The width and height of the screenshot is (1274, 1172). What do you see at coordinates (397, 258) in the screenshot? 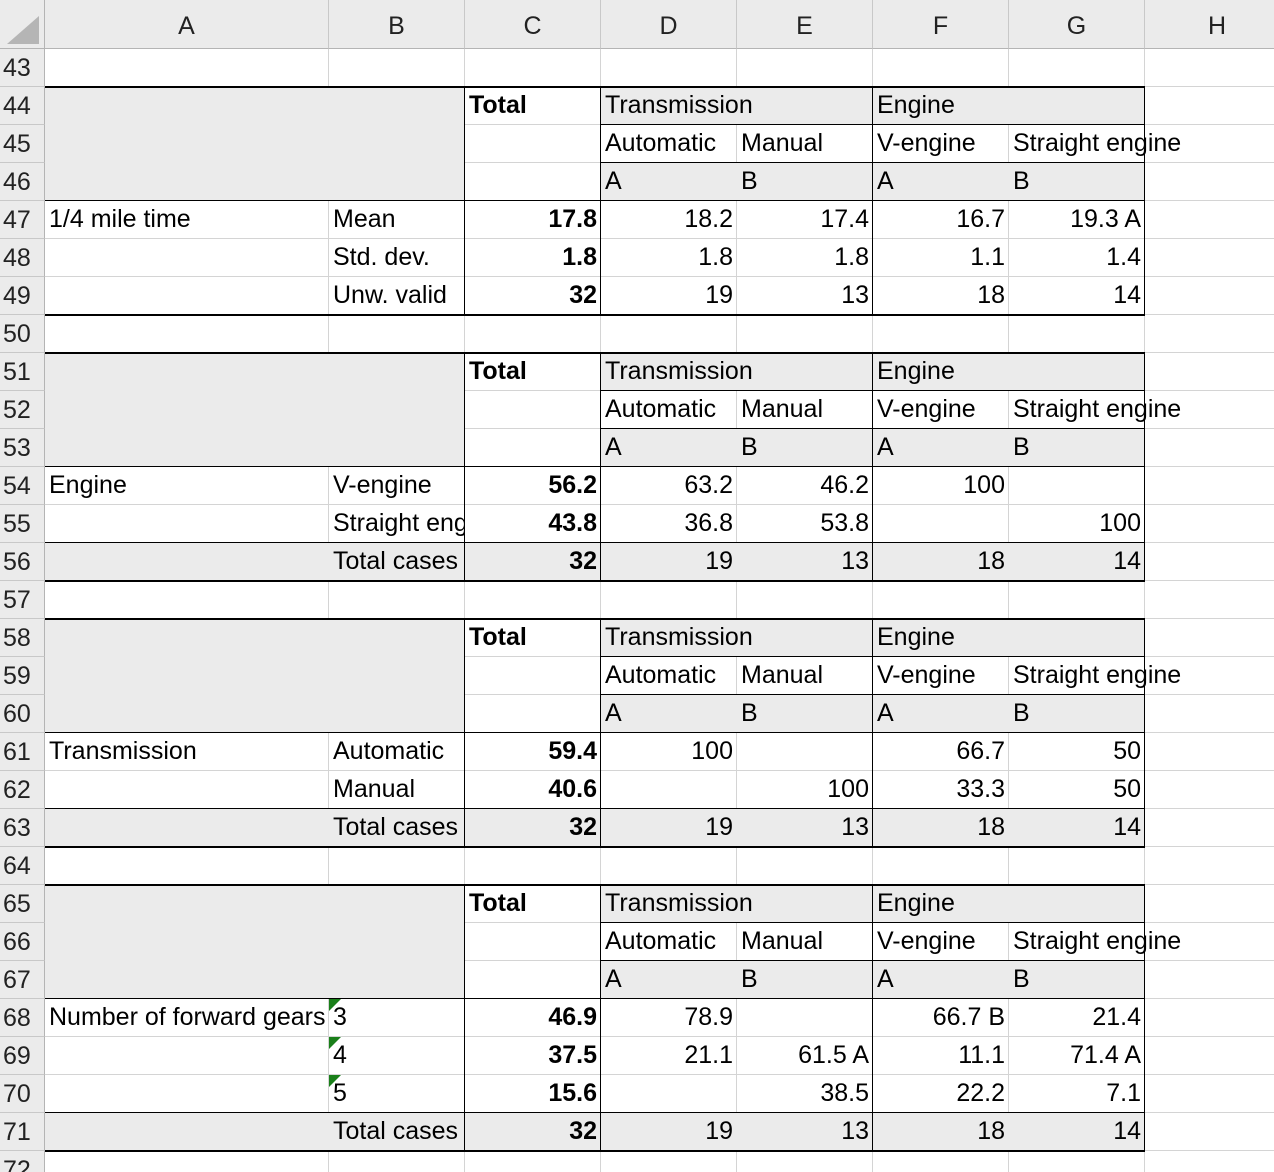
I see `row-sublabel: Std. dev.` at bounding box center [397, 258].